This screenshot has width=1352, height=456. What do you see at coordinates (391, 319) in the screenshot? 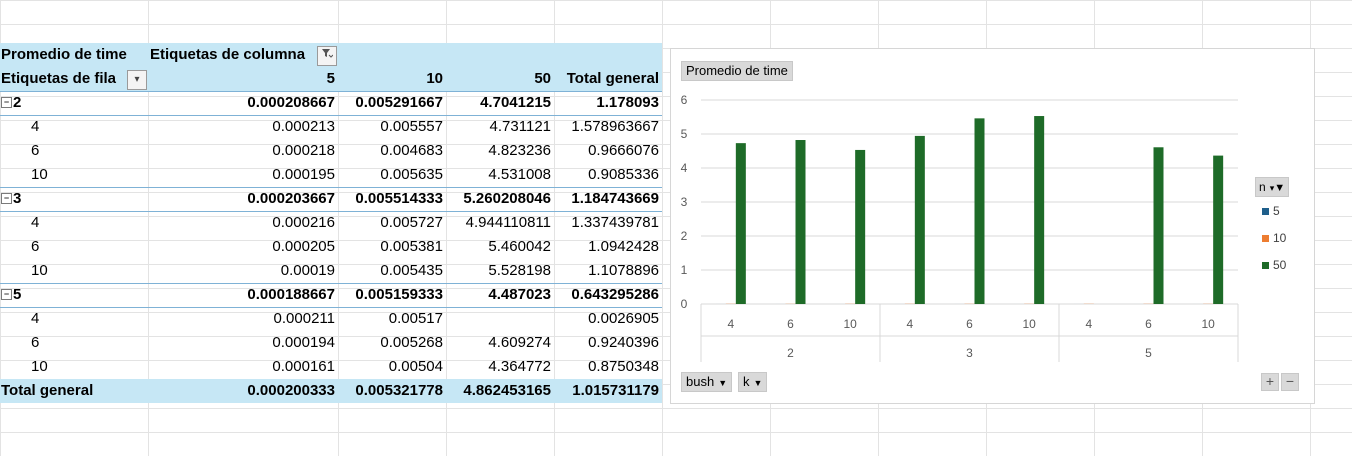
I see `cell-value: 0.00517` at bounding box center [391, 319].